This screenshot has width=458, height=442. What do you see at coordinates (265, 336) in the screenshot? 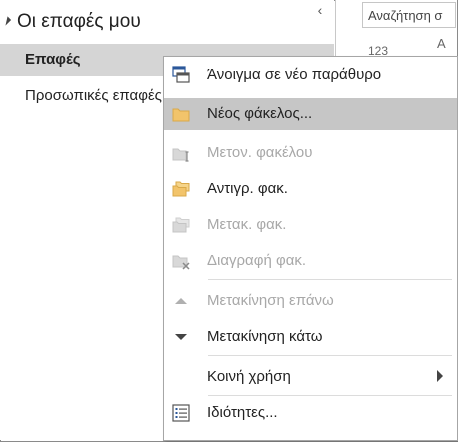
I see `menu-item-move-down-label: Μετακίνηση κάτω` at bounding box center [265, 336].